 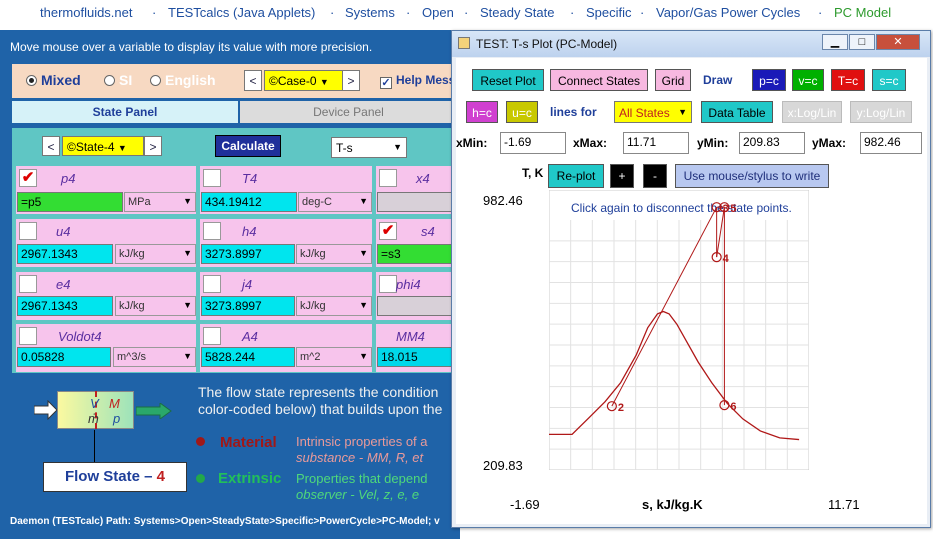 I want to click on zoom-in-button: +, so click(x=622, y=176).